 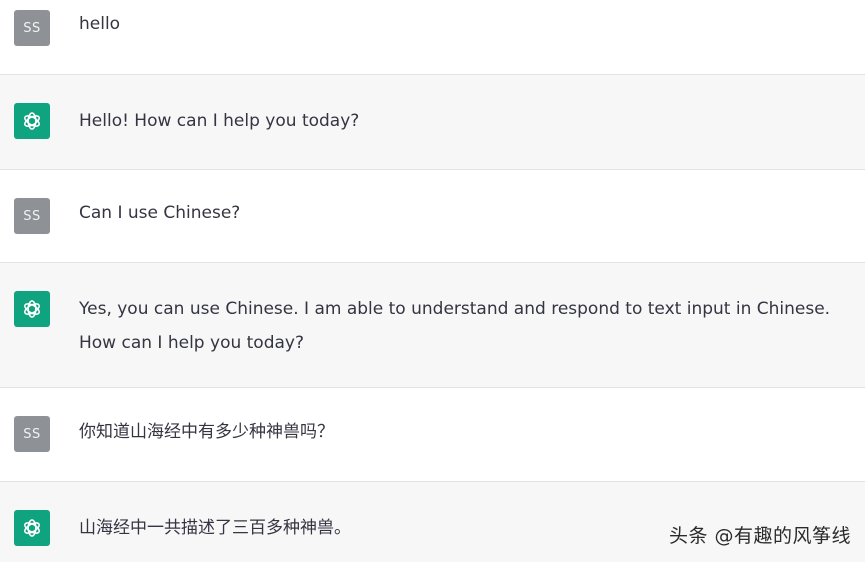 I want to click on assistant-message-text: Hello! How can I help you today?, so click(x=219, y=121).